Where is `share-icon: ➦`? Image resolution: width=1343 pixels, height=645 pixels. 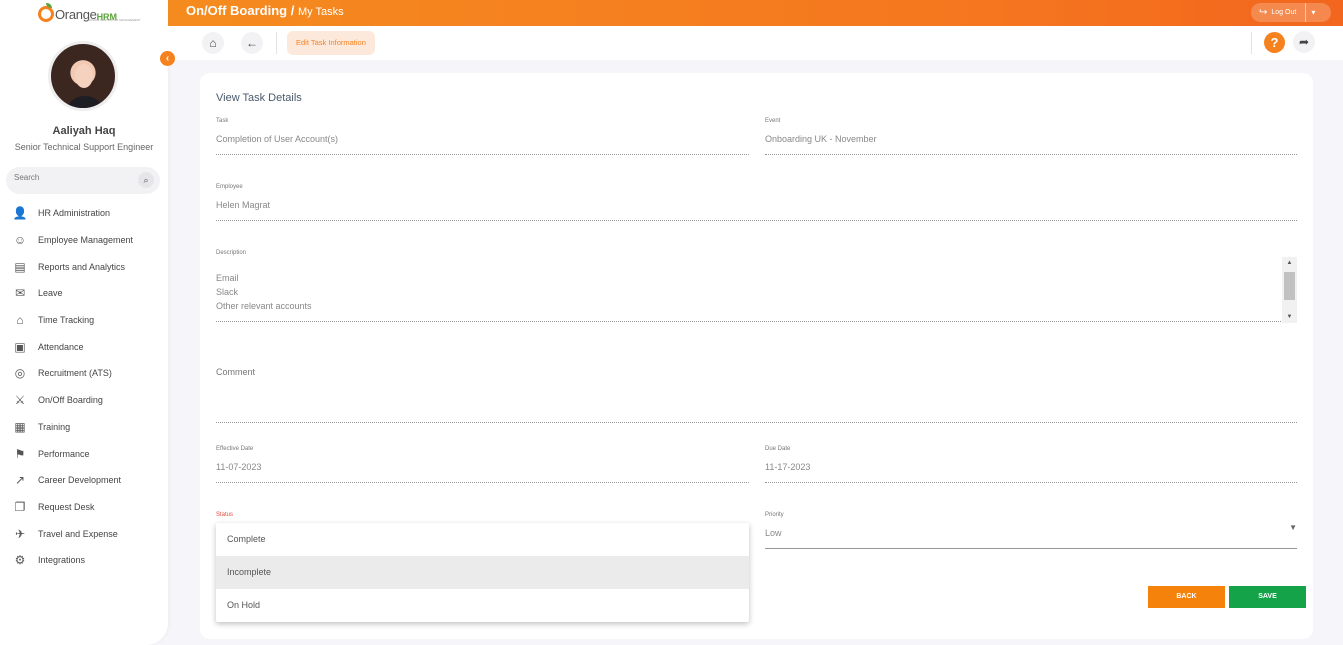 share-icon: ➦ is located at coordinates (1304, 42).